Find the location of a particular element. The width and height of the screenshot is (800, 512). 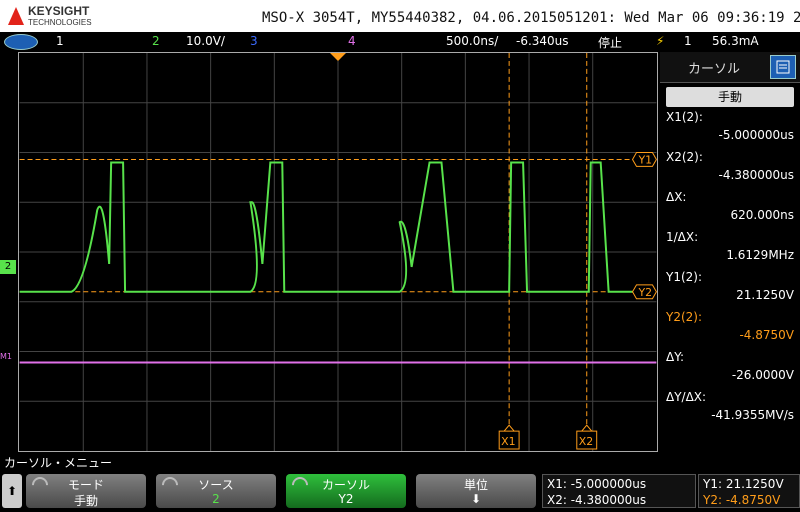

y2-label: Y2(2): is located at coordinates (684, 317).